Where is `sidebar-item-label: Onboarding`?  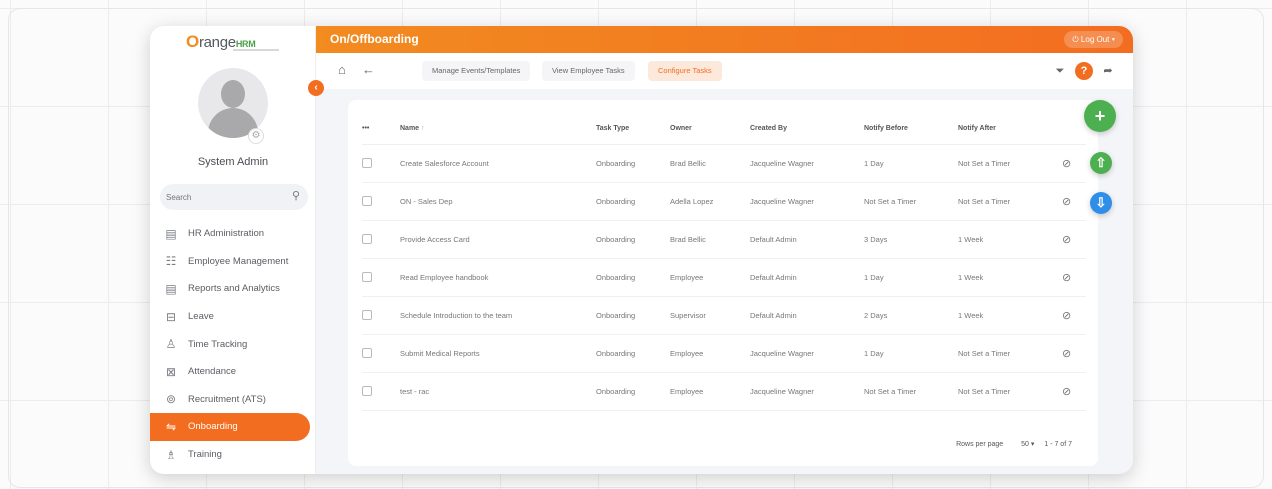 sidebar-item-label: Onboarding is located at coordinates (213, 427).